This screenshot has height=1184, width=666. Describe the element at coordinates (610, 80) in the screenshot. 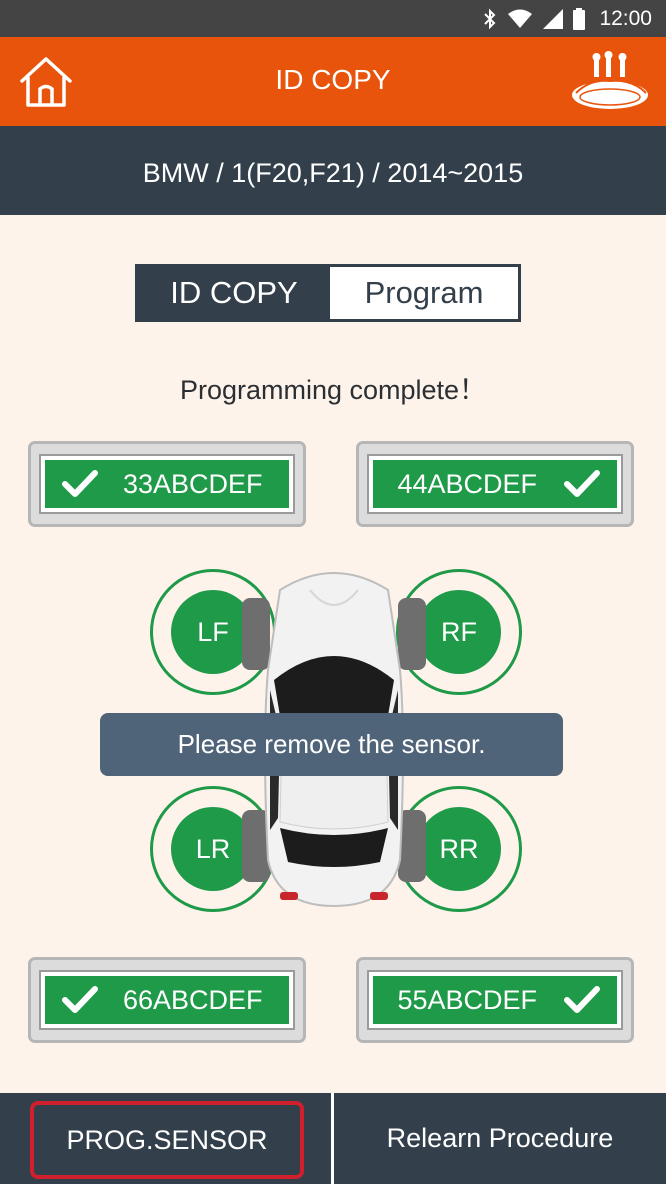

I see `car-logo-icon` at that location.